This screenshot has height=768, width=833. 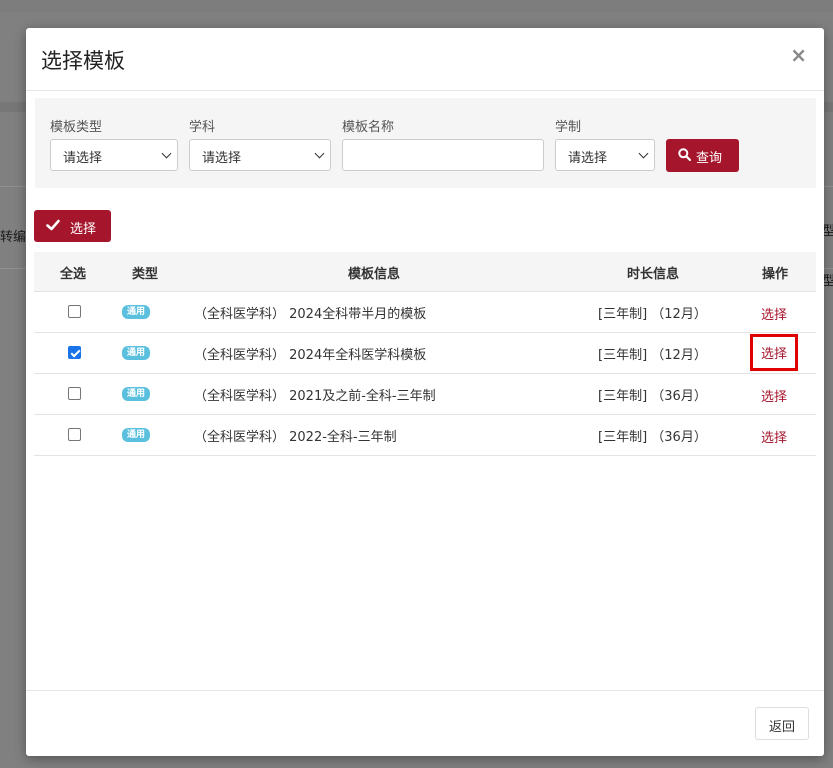 I want to click on table-row: 通用 （全科医学科） 2024全科带半月的模板 [三年制] （12月） 选择, so click(x=425, y=312).